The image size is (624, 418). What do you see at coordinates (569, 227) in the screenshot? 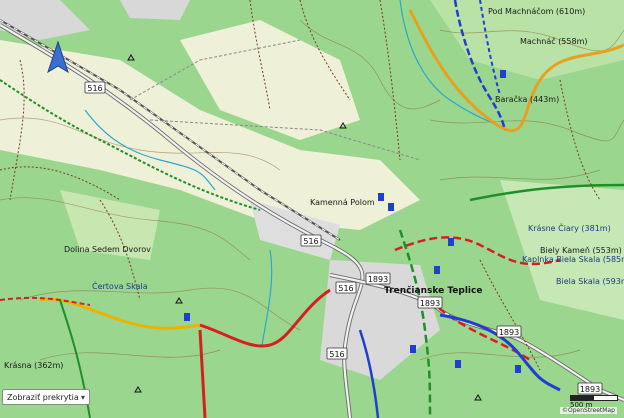
I see `peak-label: Krásne Čiary (381m)` at bounding box center [569, 227].